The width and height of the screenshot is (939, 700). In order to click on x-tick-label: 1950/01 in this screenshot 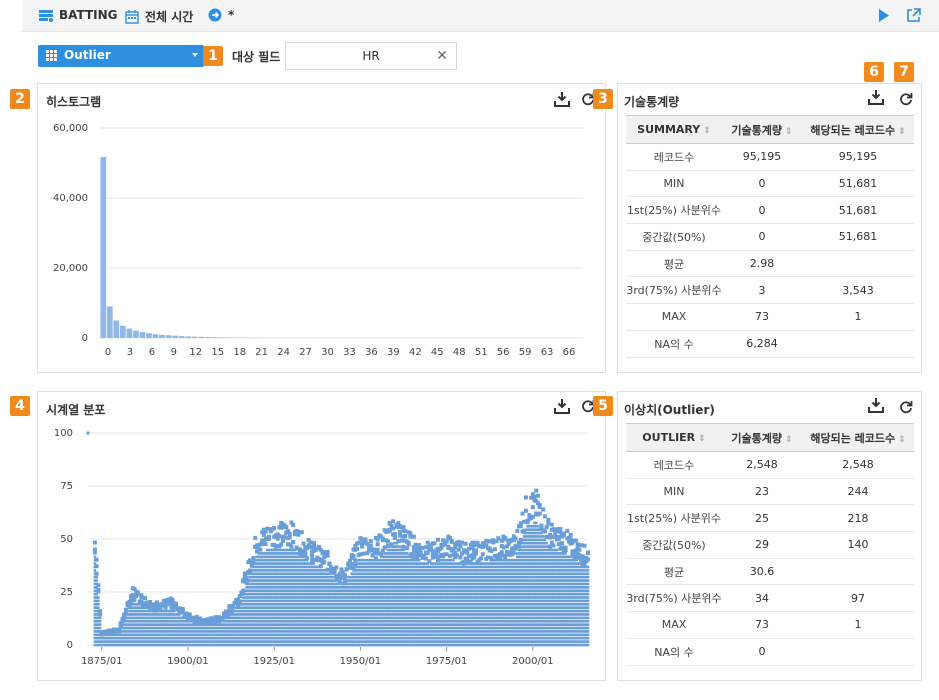, I will do `click(361, 661)`.